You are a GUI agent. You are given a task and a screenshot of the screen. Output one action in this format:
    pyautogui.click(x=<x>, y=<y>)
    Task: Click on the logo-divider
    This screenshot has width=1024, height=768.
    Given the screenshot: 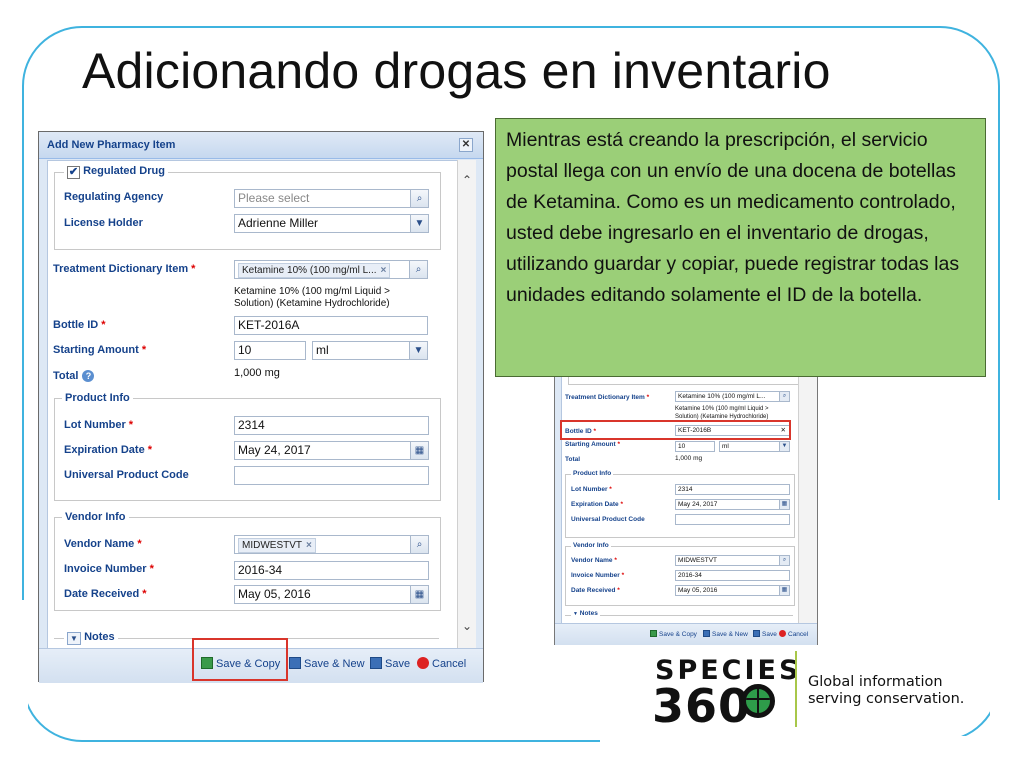 What is the action you would take?
    pyautogui.click(x=796, y=689)
    